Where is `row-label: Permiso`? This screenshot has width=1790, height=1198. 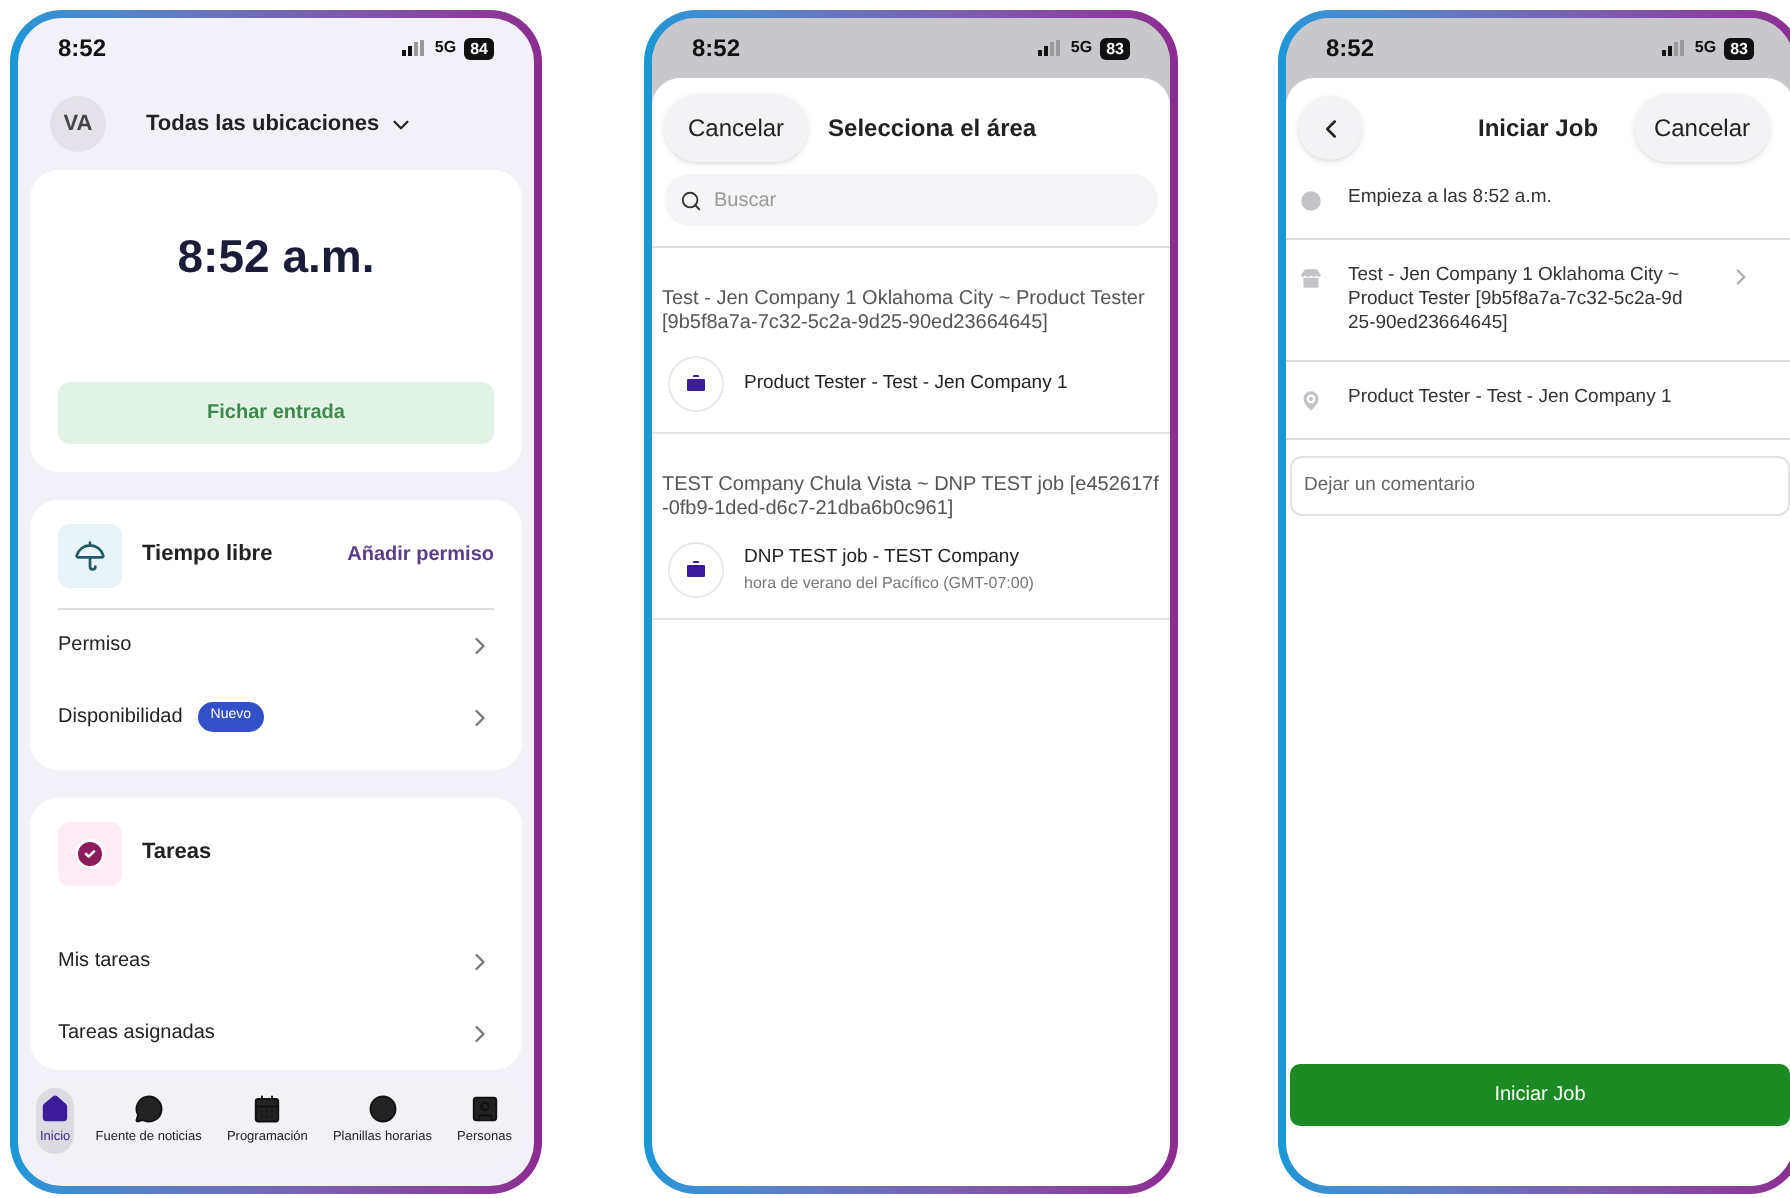
row-label: Permiso is located at coordinates (95, 646).